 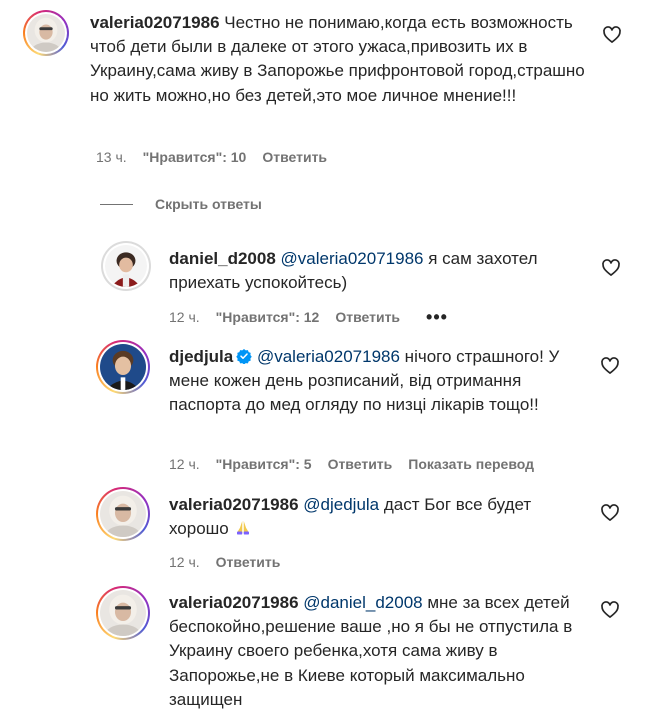 I want to click on comment-meta: 12 ч. "Нравится": 12 Ответить •••, so click(x=308, y=317).